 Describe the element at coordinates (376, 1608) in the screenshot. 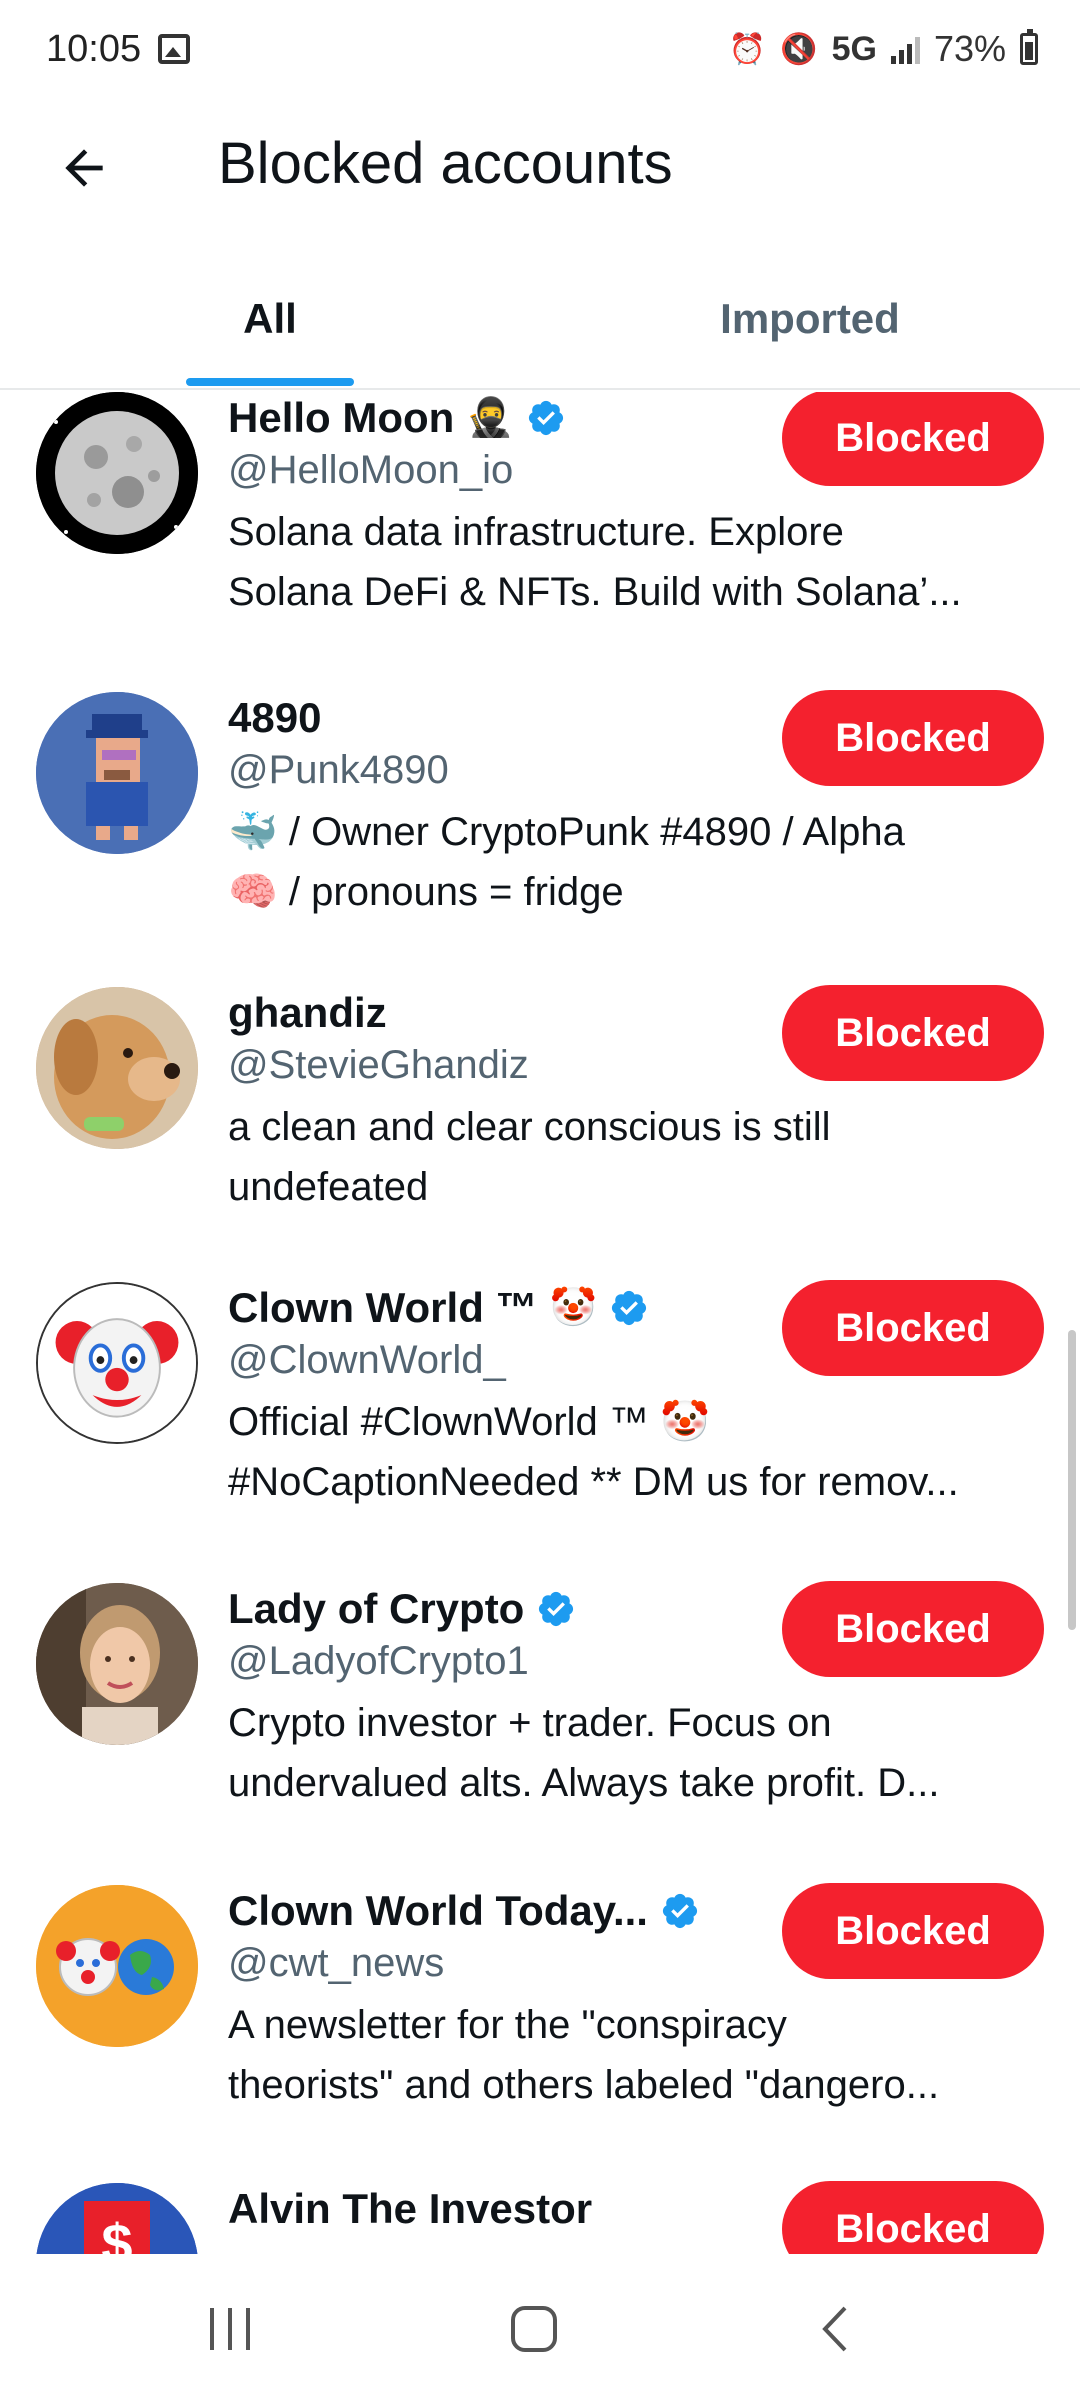

I see `account-name: Lady of Crypto` at that location.